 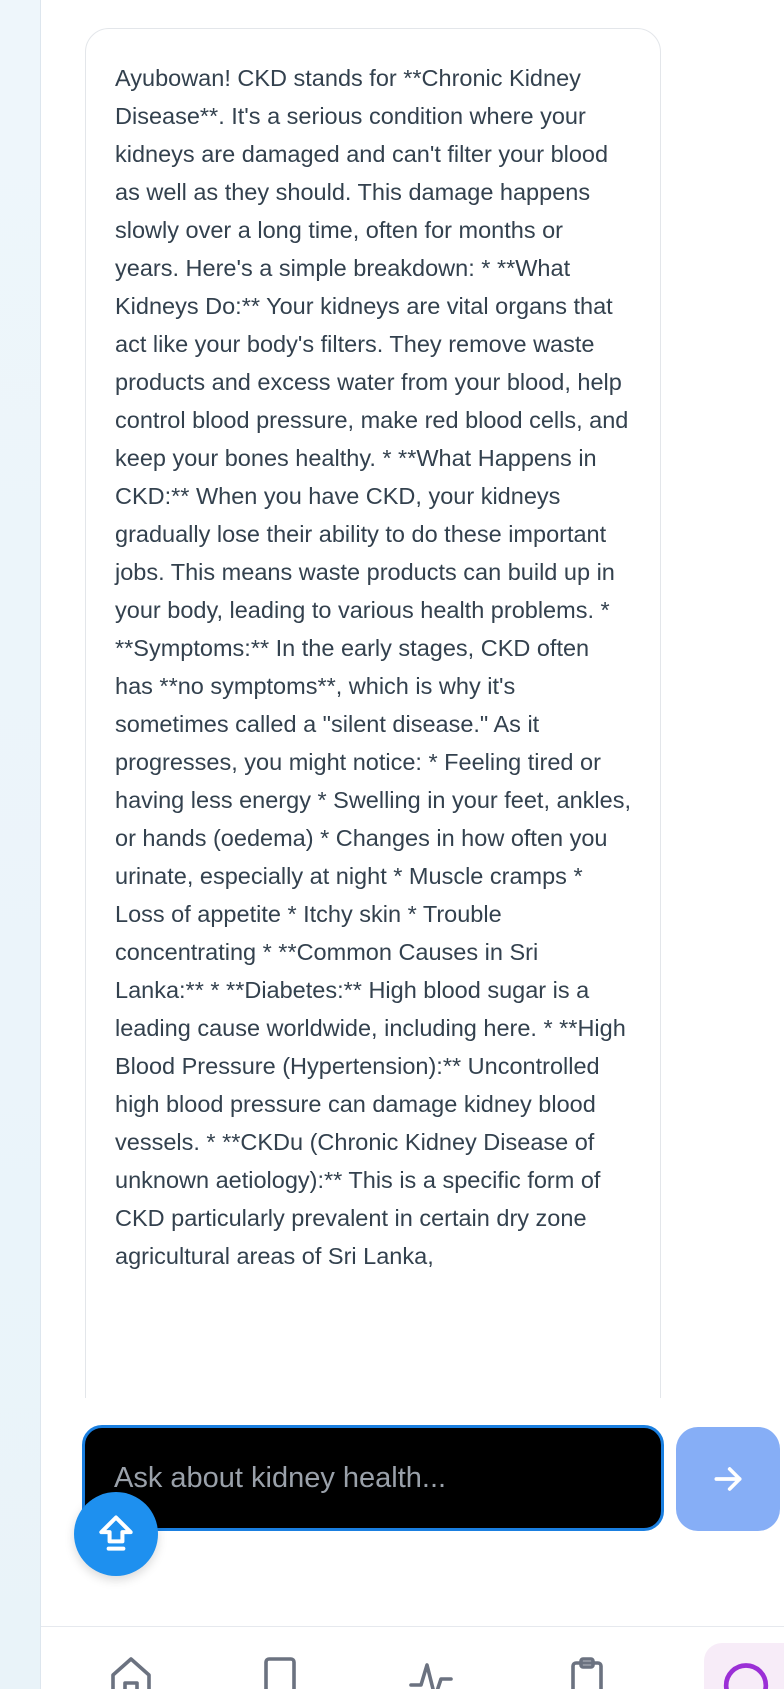 What do you see at coordinates (431, 1676) in the screenshot?
I see `activity-icon` at bounding box center [431, 1676].